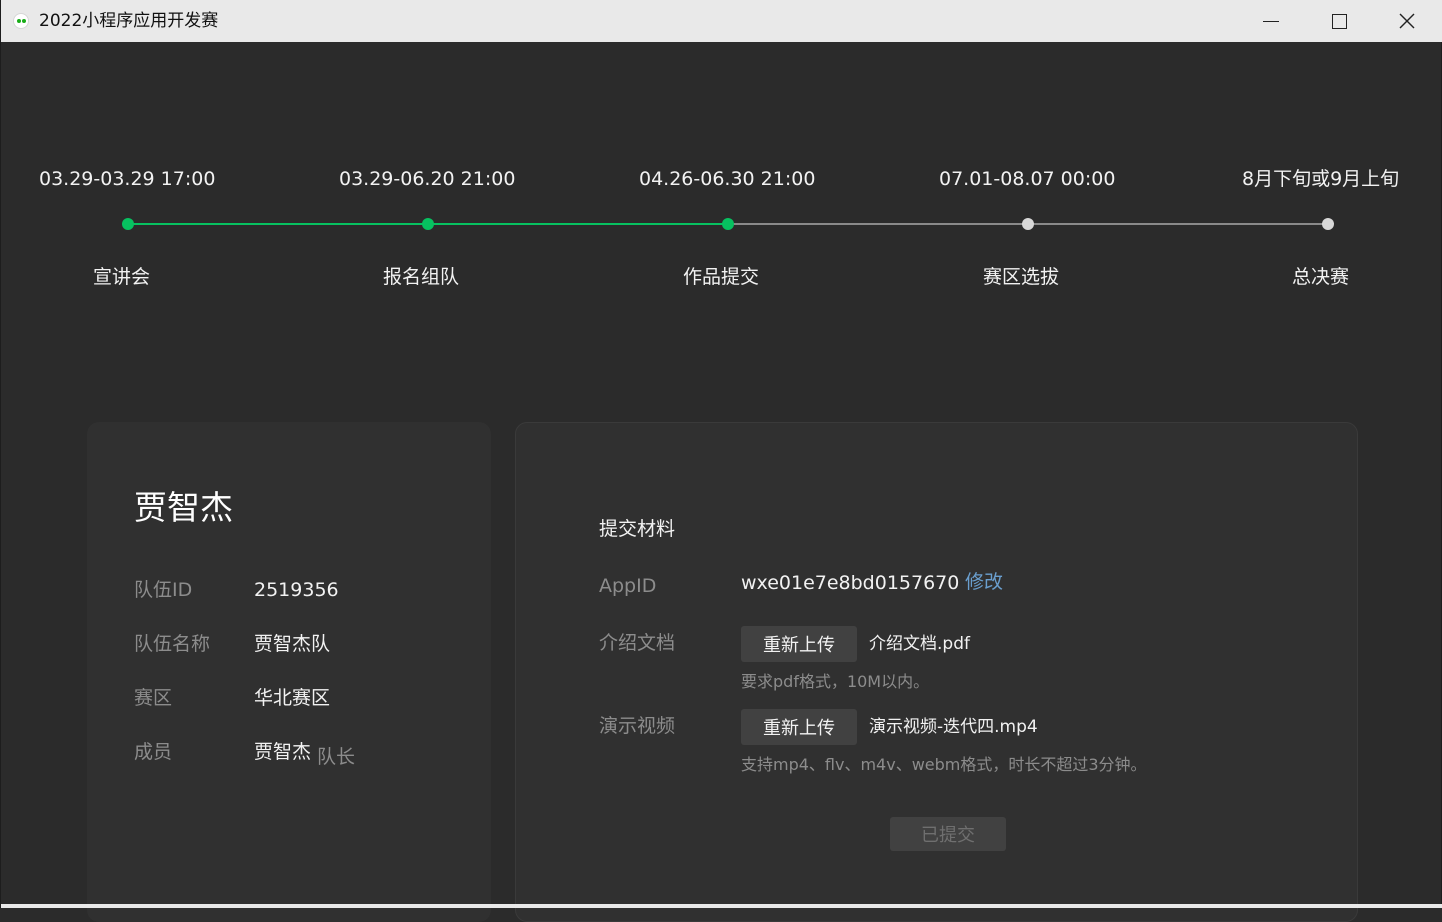 This screenshot has width=1442, height=922. What do you see at coordinates (172, 644) in the screenshot?
I see `team-name-label: 队伍名称` at bounding box center [172, 644].